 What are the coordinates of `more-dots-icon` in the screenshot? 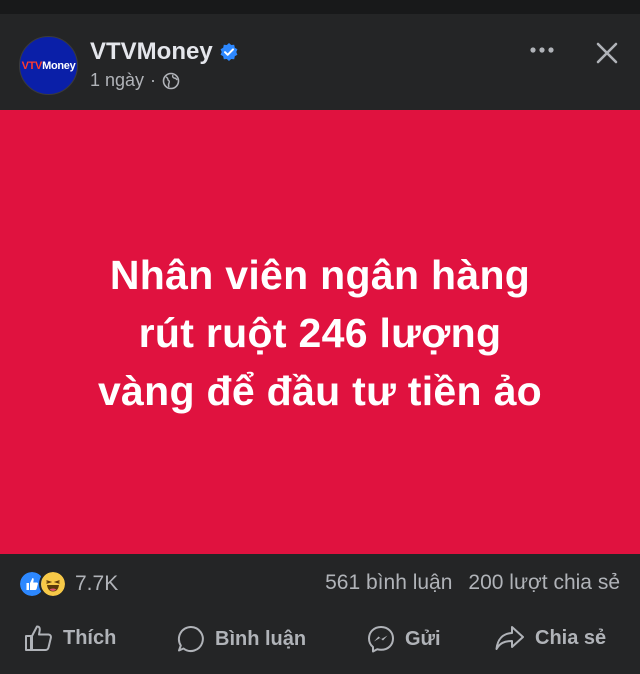 It's located at (542, 50).